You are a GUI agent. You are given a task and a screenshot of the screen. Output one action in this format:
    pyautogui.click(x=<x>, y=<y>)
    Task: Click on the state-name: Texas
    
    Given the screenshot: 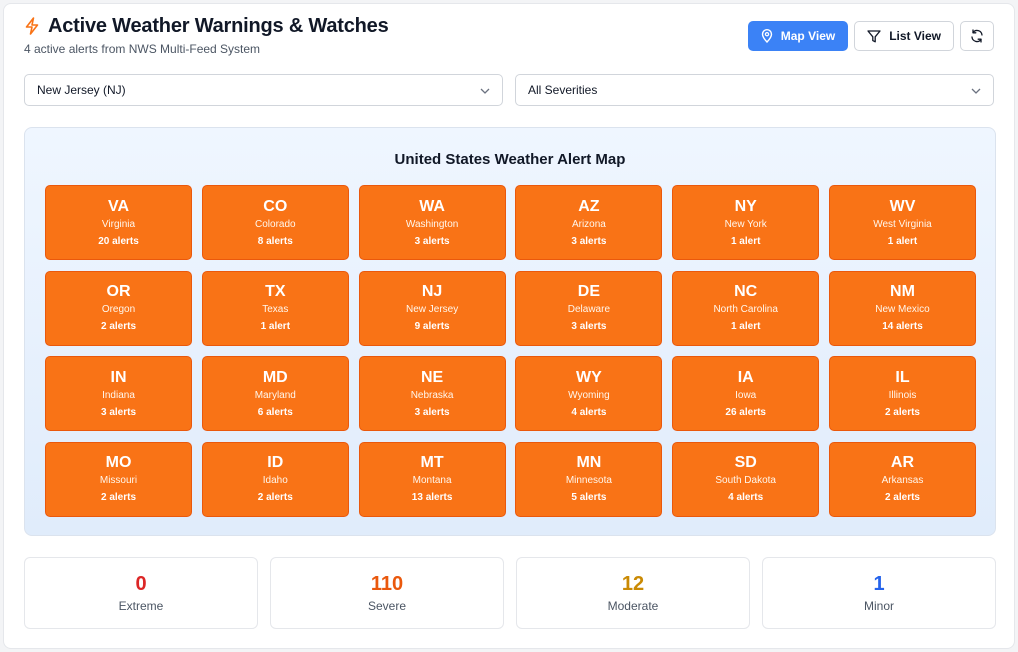 What is the action you would take?
    pyautogui.click(x=275, y=310)
    